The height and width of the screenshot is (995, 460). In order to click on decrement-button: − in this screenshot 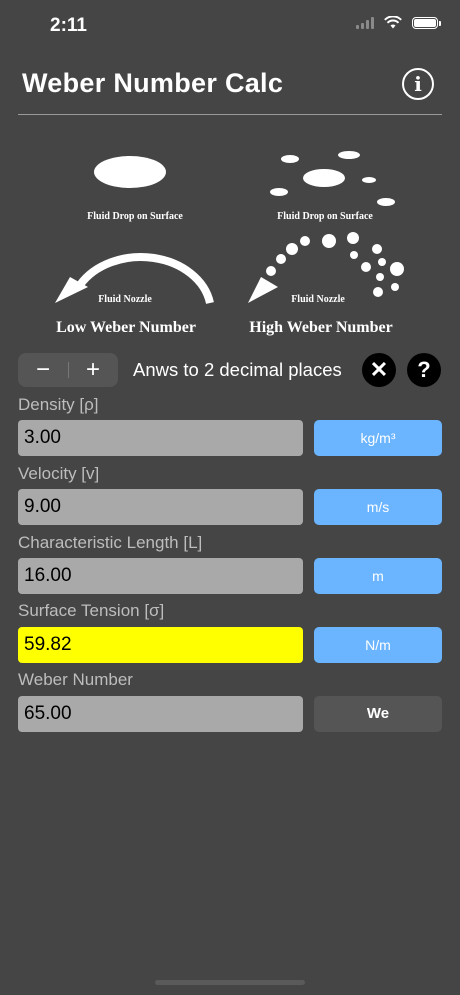, I will do `click(43, 370)`.